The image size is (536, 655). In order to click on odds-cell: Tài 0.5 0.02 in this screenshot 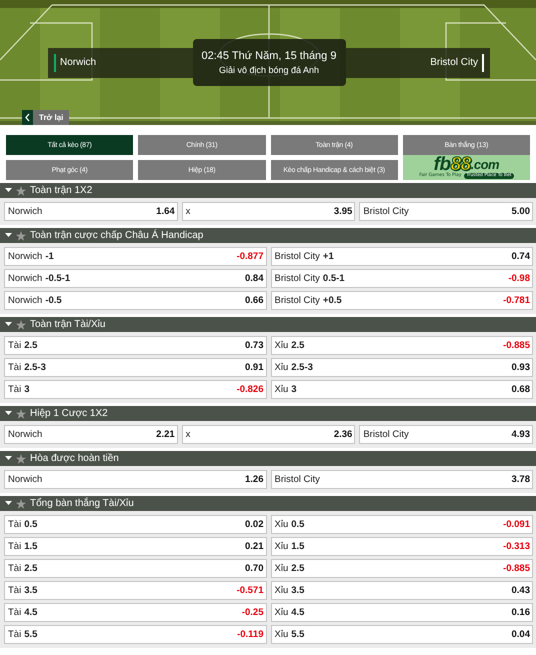, I will do `click(135, 524)`.